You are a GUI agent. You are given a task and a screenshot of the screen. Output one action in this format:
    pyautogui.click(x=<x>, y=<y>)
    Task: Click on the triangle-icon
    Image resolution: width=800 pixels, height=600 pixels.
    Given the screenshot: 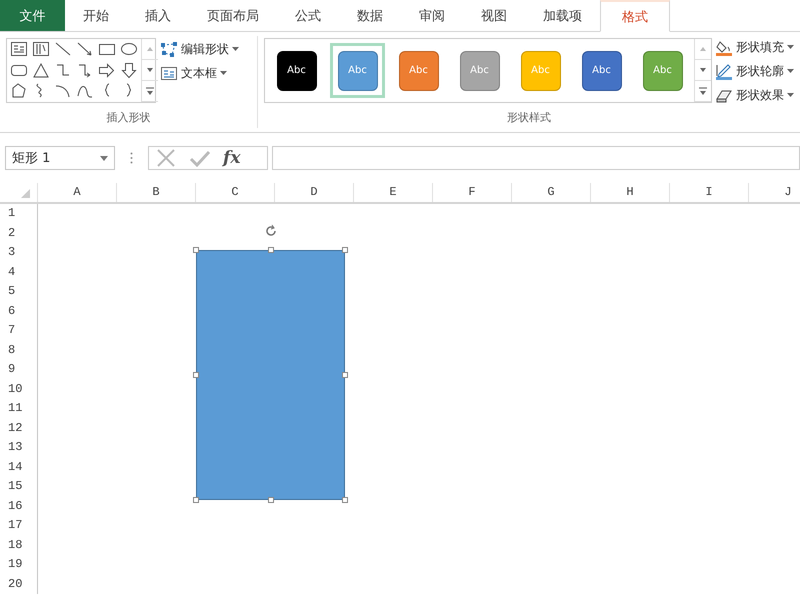 What is the action you would take?
    pyautogui.click(x=41, y=70)
    